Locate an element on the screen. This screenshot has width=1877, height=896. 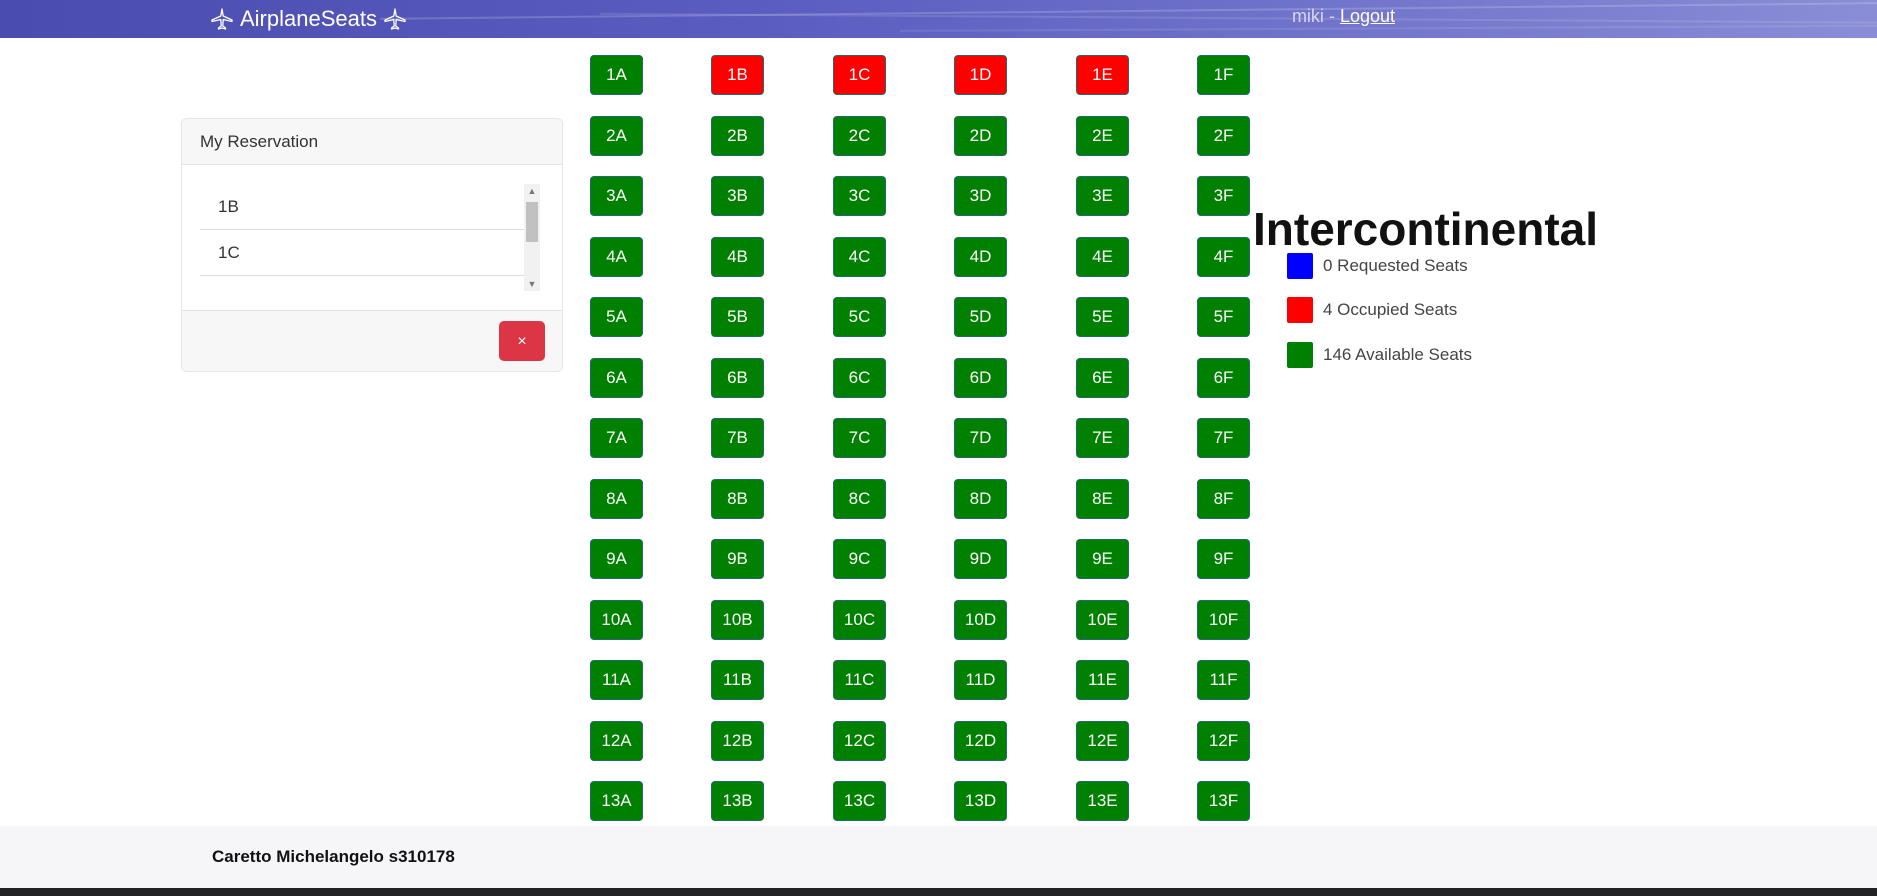
brand-link: AirplaneSeats is located at coordinates (308, 19).